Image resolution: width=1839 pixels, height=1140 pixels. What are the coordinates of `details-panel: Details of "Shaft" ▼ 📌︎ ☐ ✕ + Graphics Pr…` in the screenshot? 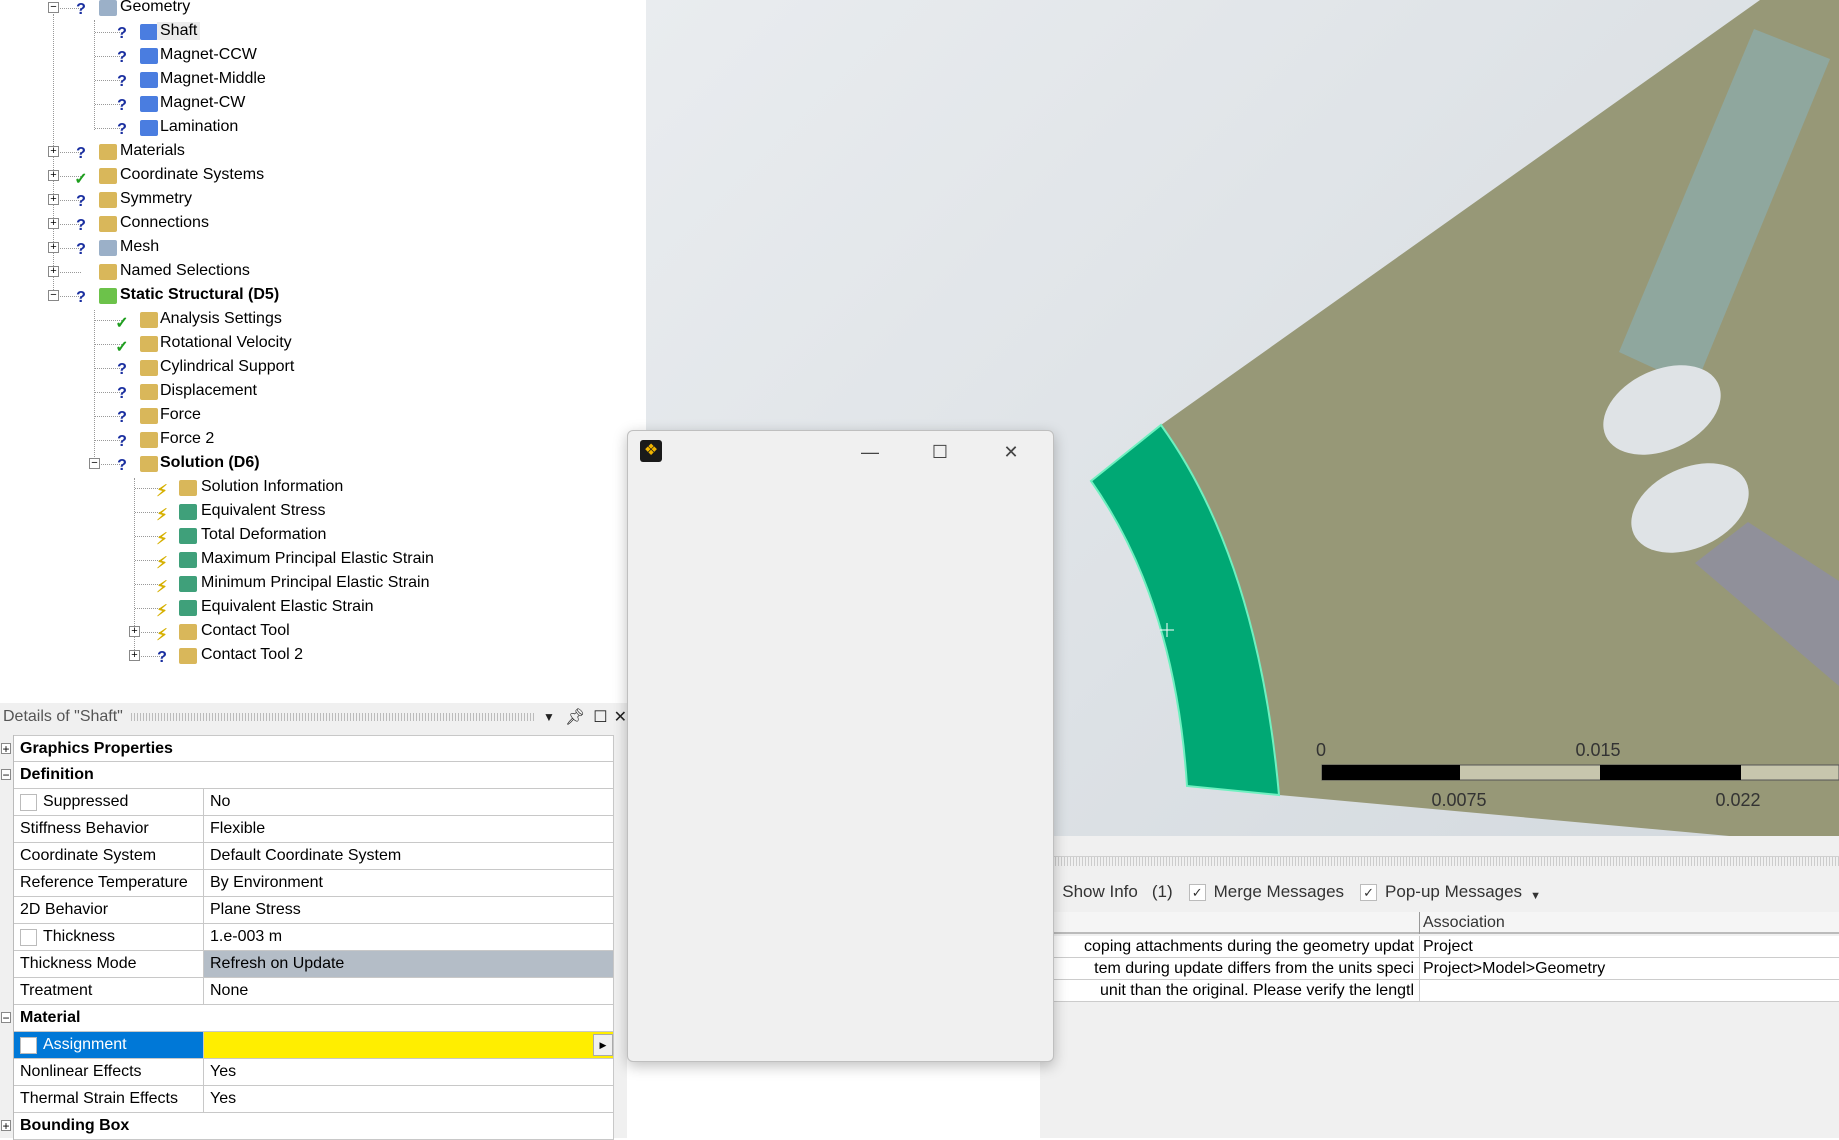 It's located at (313, 921).